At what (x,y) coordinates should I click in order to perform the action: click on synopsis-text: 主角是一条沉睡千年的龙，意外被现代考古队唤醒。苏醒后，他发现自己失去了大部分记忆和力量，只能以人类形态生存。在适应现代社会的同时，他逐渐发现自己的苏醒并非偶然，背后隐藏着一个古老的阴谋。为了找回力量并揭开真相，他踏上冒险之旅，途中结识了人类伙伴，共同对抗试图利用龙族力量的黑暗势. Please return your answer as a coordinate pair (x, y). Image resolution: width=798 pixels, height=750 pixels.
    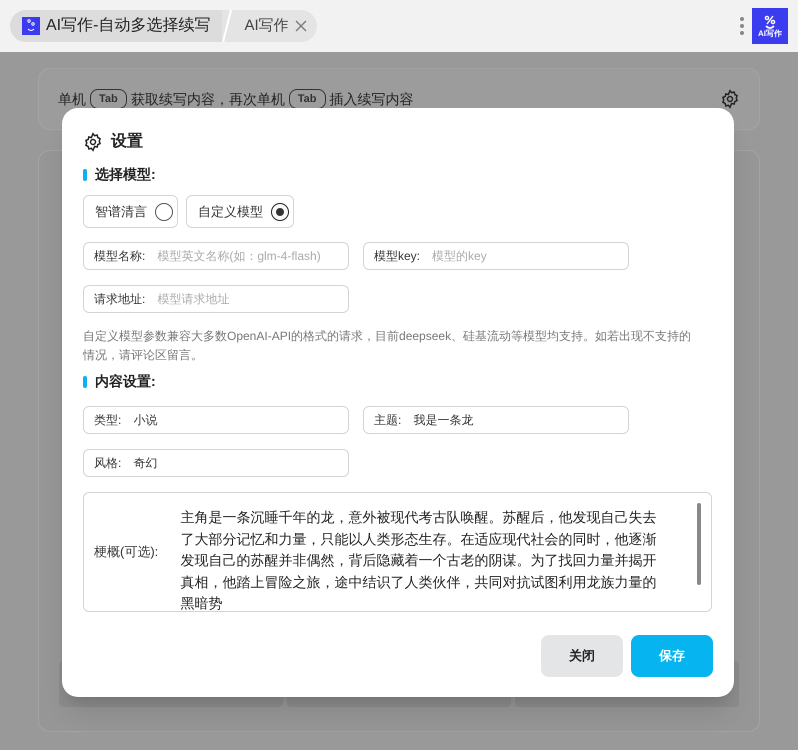
    Looking at the image, I should click on (419, 560).